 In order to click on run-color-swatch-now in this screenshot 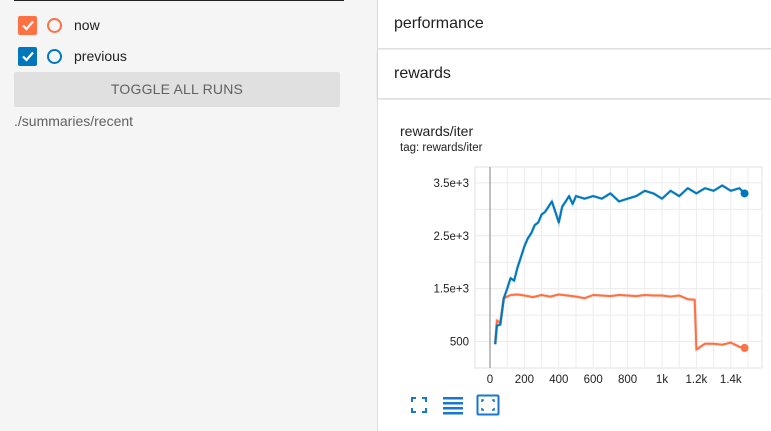, I will do `click(54, 25)`.